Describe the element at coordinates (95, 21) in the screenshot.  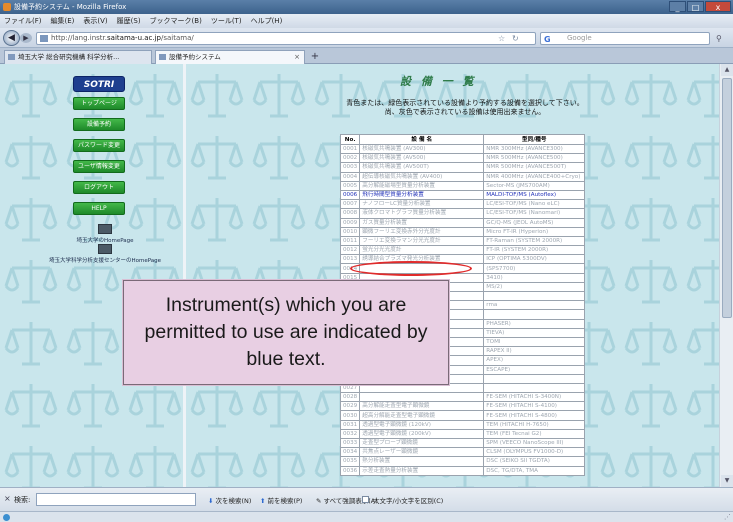
I see `menu-view: 表示(V)` at that location.